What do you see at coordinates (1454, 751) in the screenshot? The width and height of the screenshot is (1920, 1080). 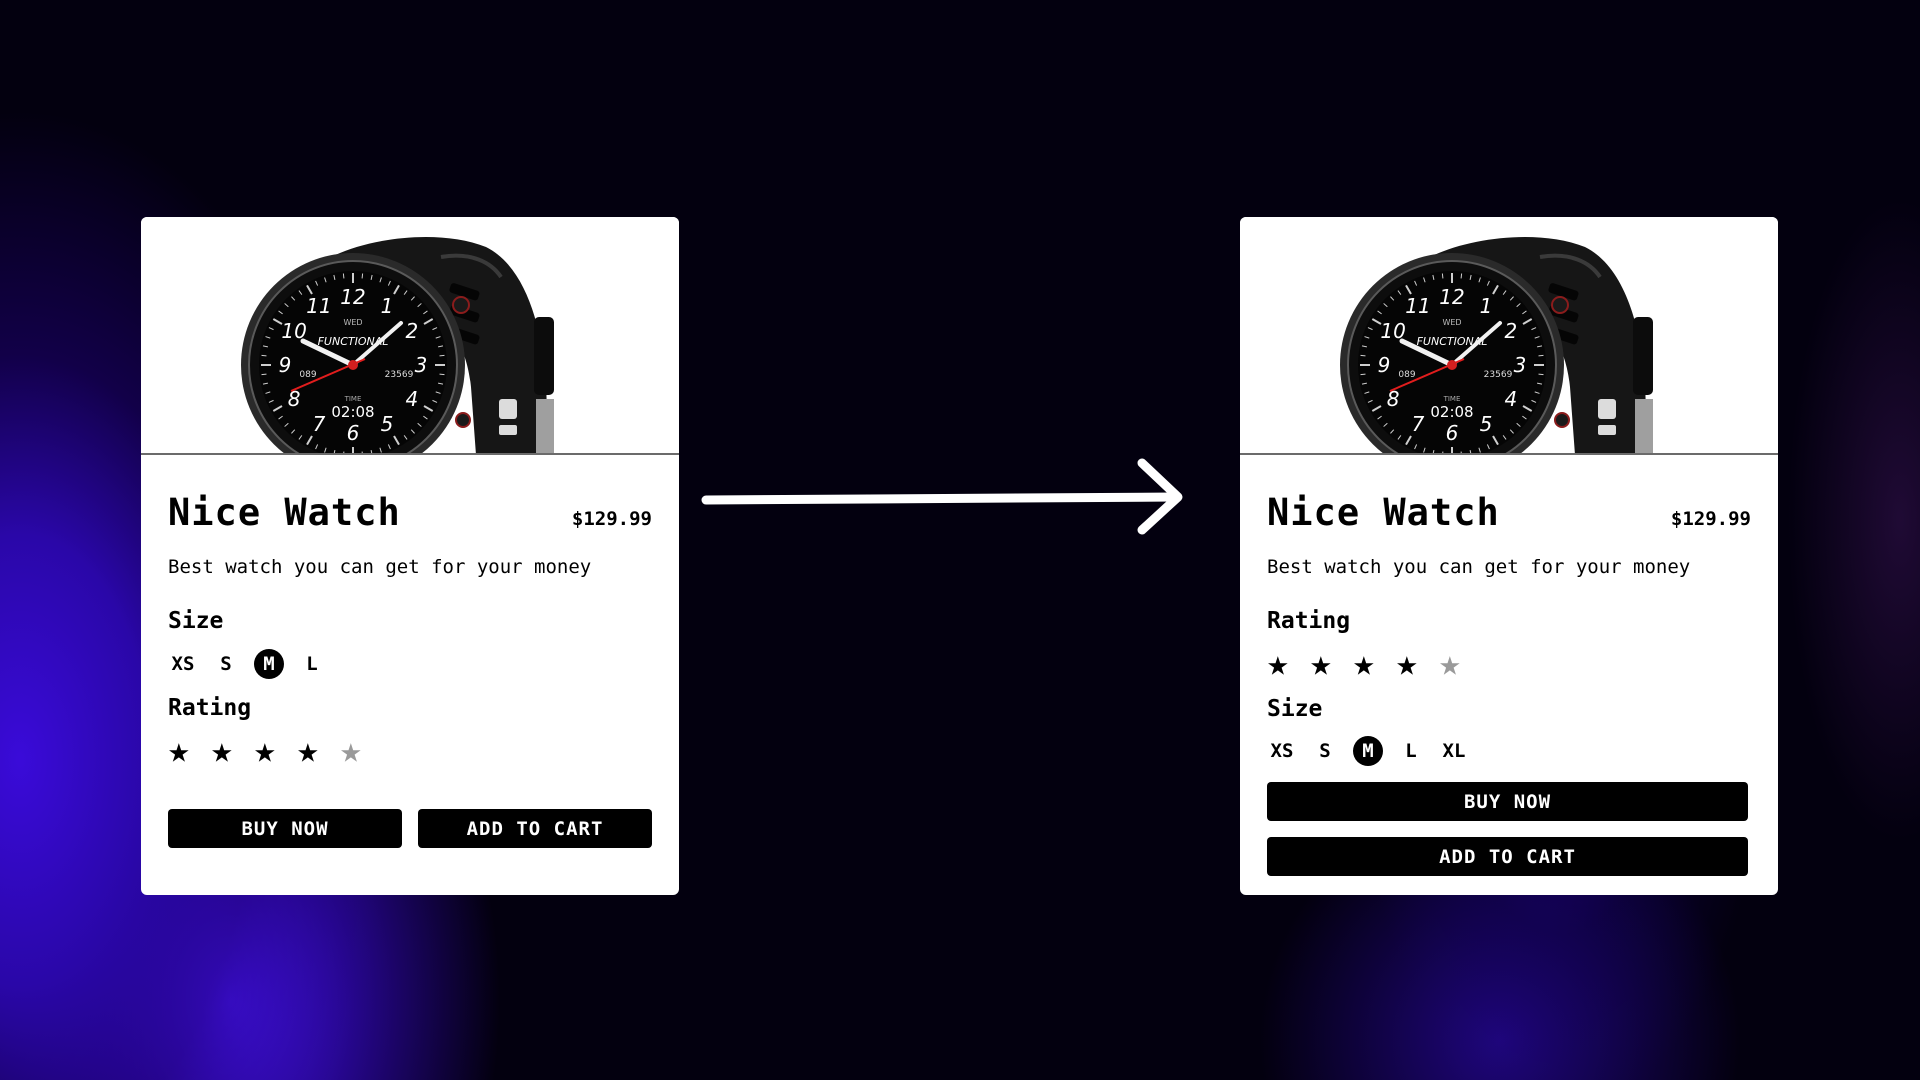 I see `size-option-xl: XL` at bounding box center [1454, 751].